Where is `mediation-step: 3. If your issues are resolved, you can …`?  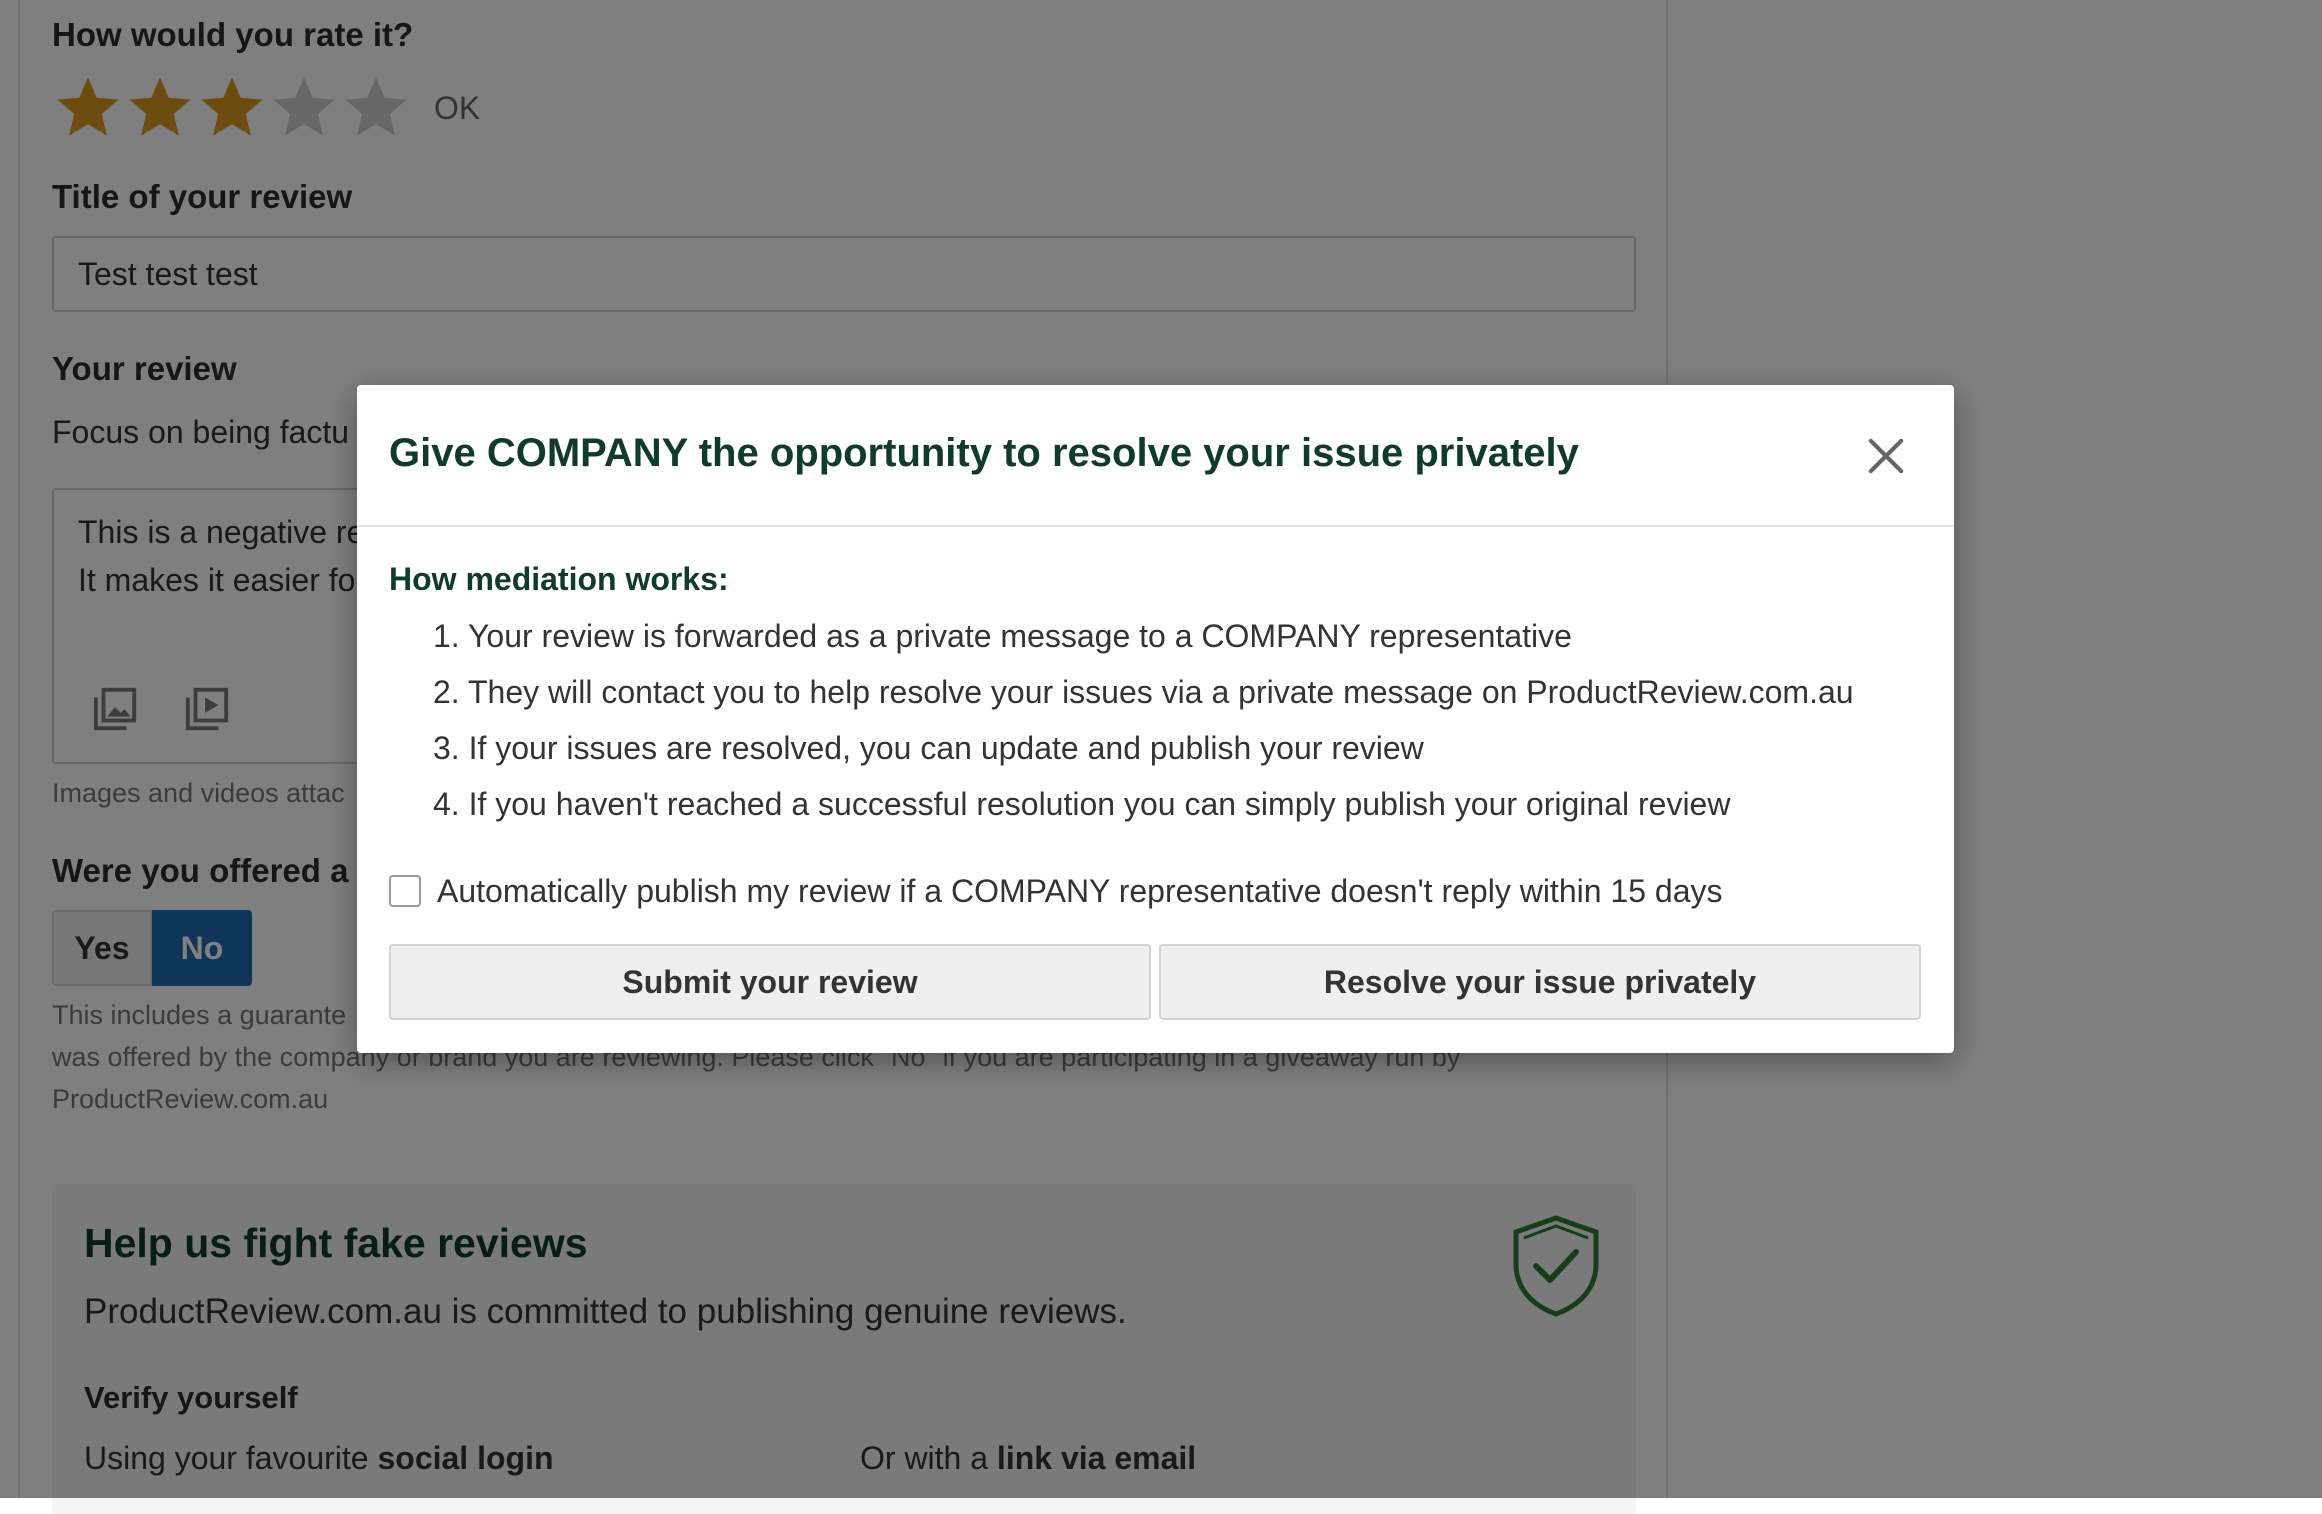
mediation-step: 3. If your issues are resolved, you can … is located at coordinates (928, 748).